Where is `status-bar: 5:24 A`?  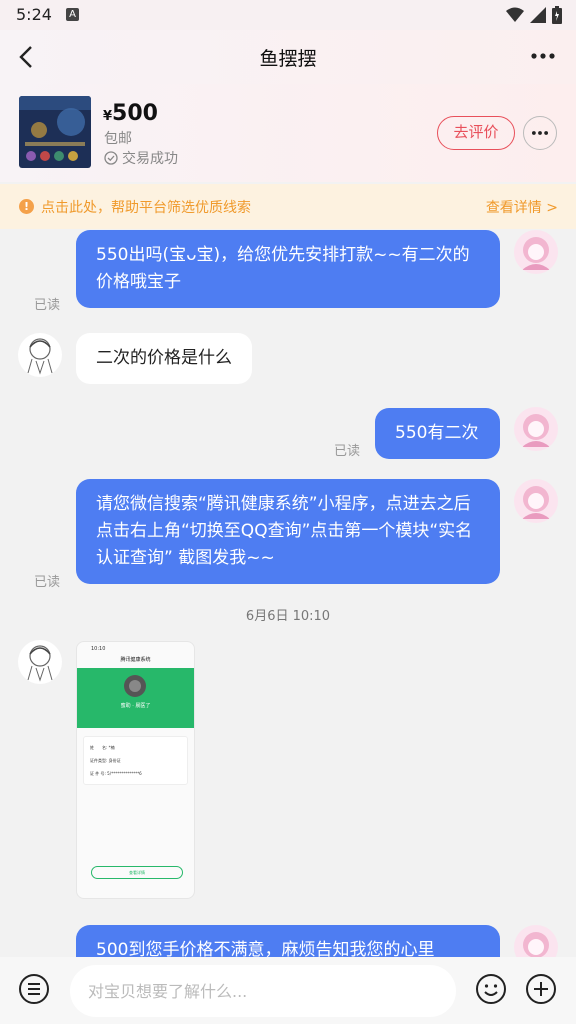 status-bar: 5:24 A is located at coordinates (288, 15).